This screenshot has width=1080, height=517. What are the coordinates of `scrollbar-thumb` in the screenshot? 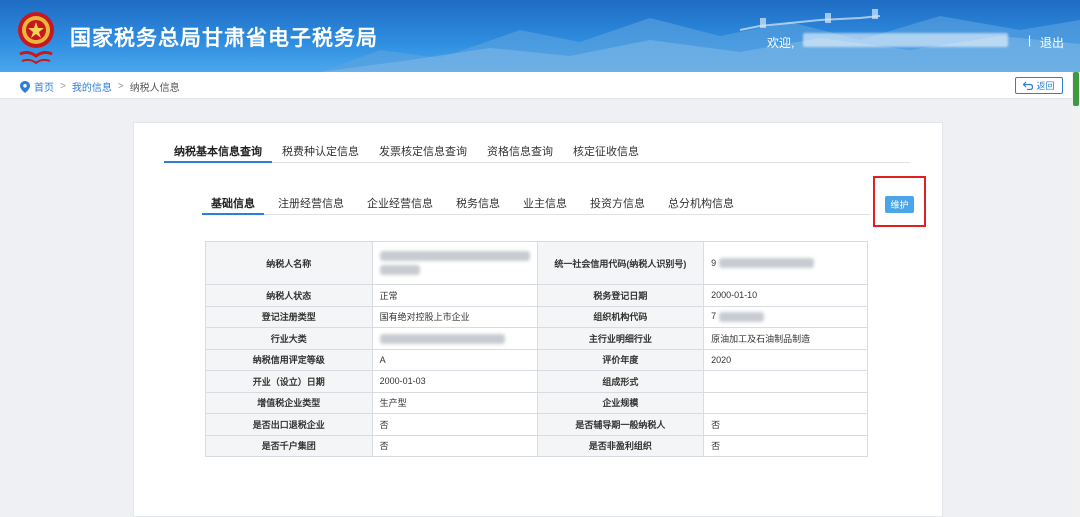 It's located at (1076, 89).